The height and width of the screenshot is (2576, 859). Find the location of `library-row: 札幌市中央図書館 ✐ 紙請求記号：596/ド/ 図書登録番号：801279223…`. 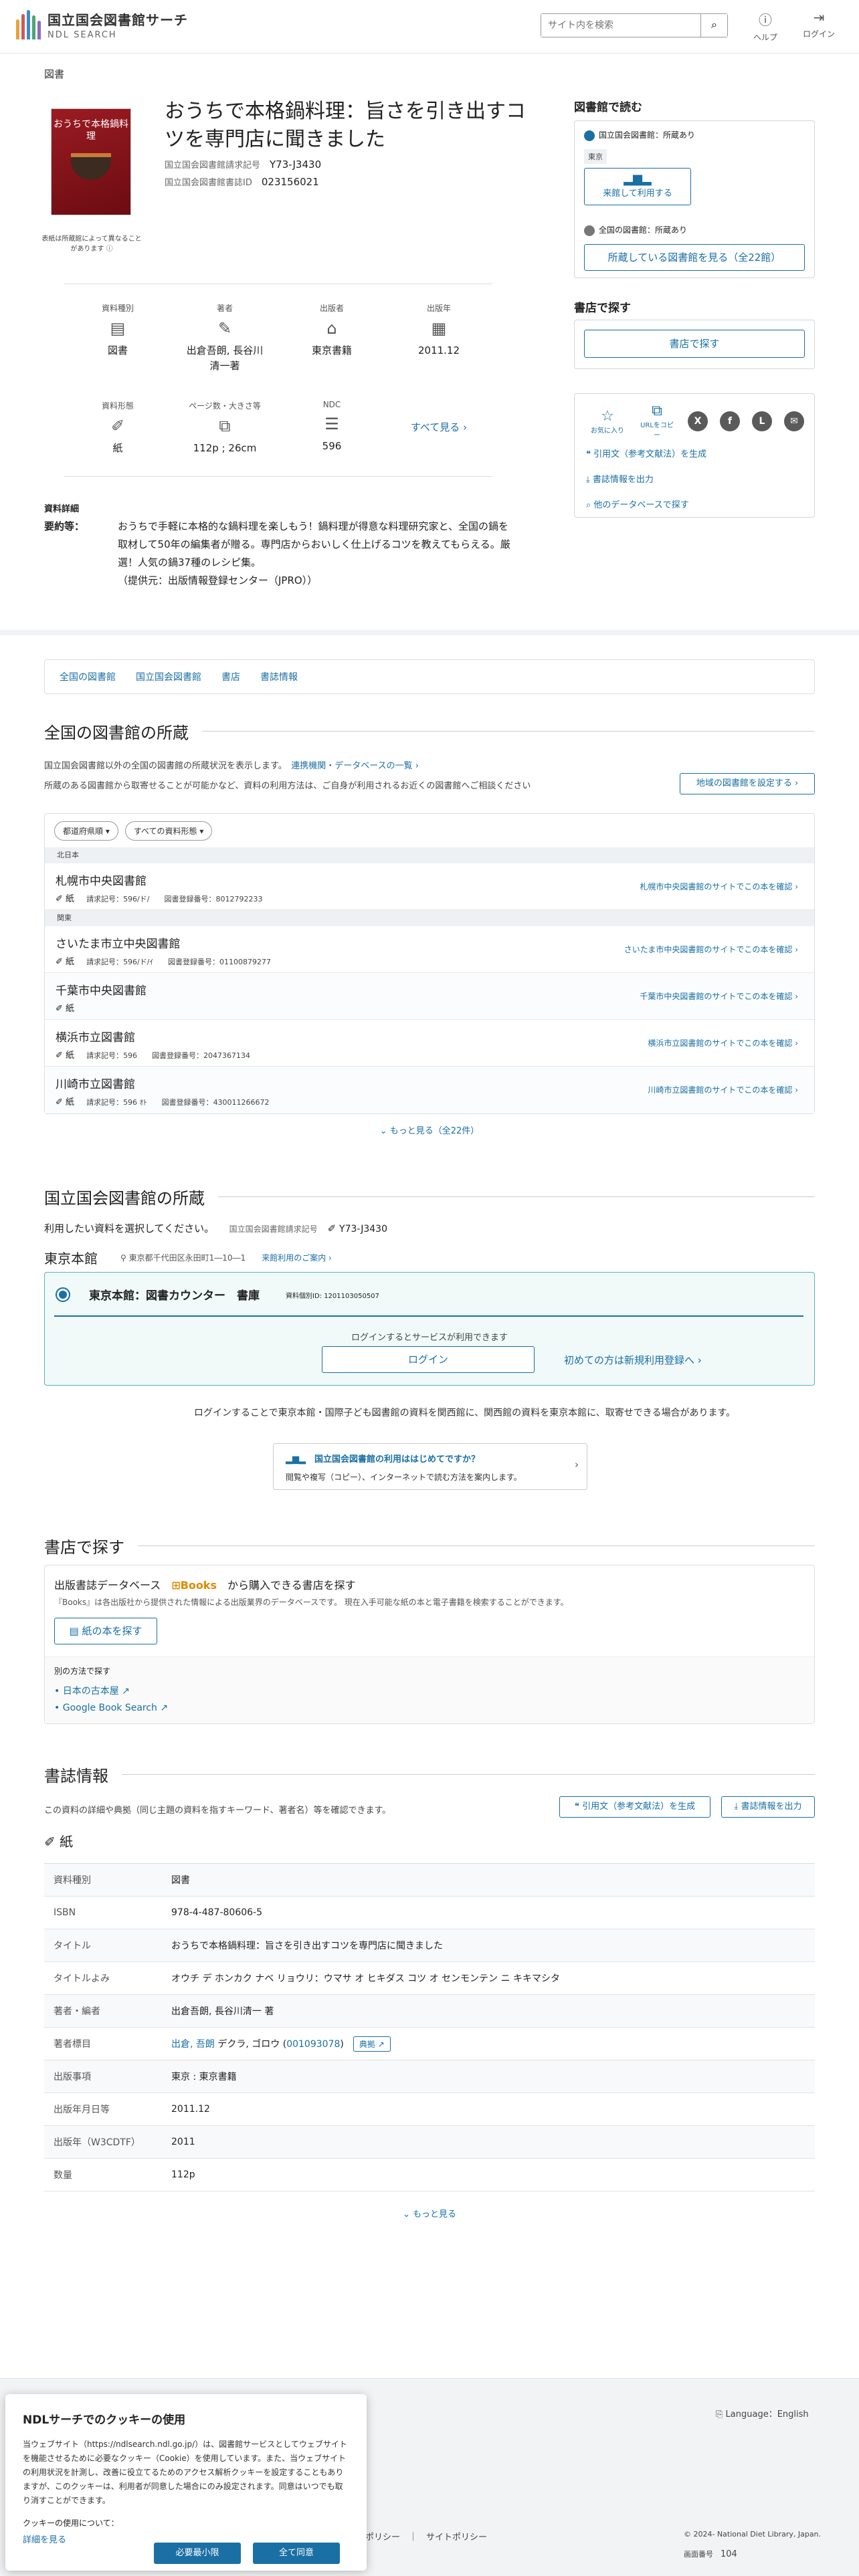

library-row: 札幌市中央図書館 ✐ 紙請求記号：596/ド/ 図書登録番号：801279223… is located at coordinates (429, 887).